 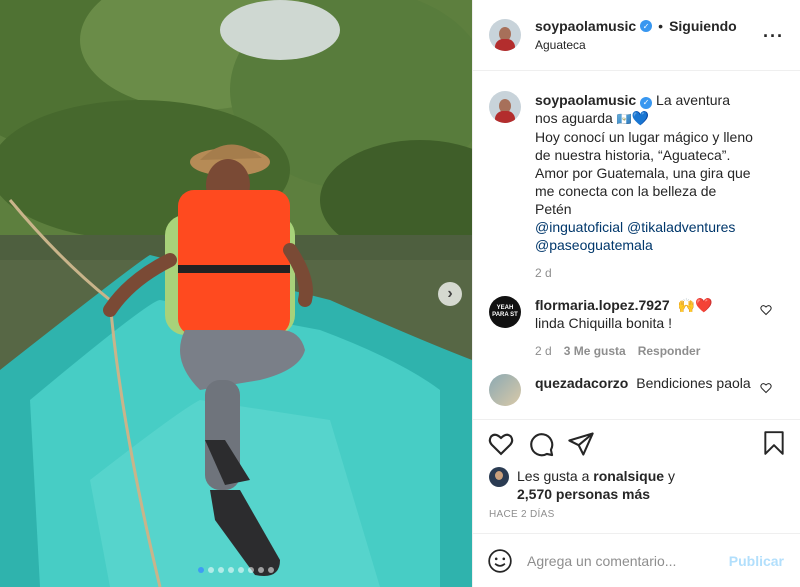 I want to click on author-meta: soypaolamusic ✓ • Siguiendo Aguateca, so click(x=636, y=35).